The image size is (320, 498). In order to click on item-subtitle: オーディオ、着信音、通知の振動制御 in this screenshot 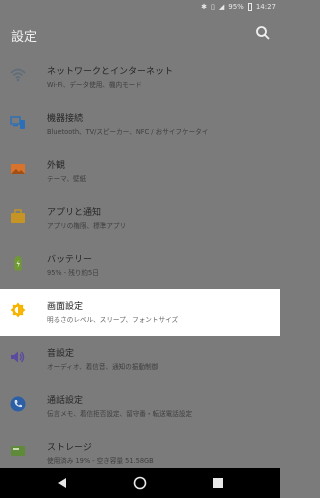, I will do `click(103, 367)`.